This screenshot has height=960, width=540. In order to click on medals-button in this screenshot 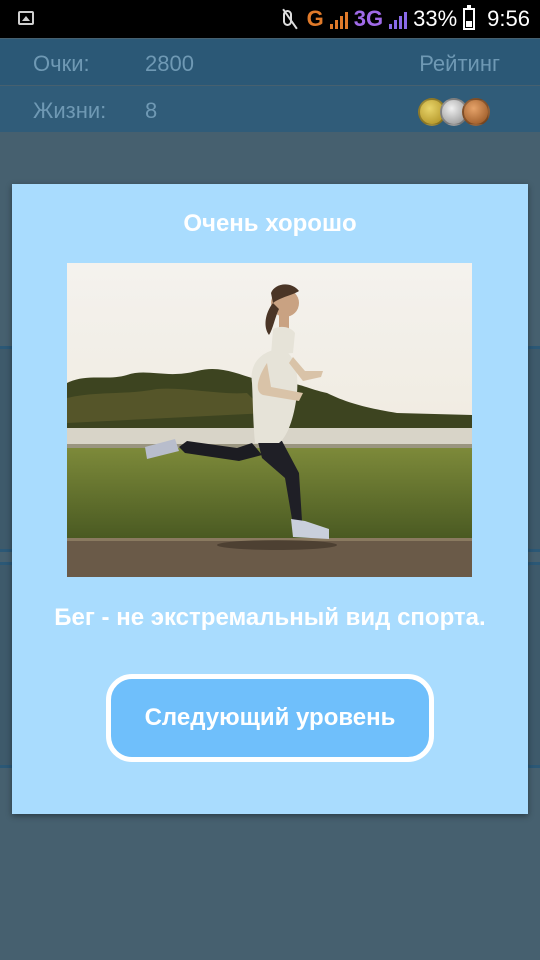, I will do `click(455, 113)`.